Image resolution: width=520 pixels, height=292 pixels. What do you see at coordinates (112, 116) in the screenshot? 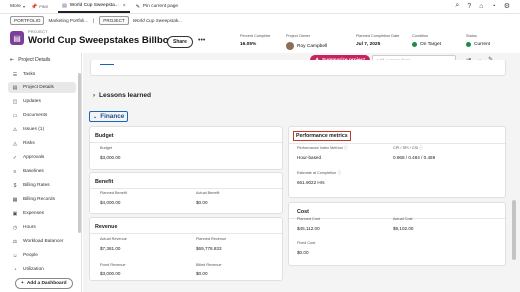
I see `section-title: Finance` at bounding box center [112, 116].